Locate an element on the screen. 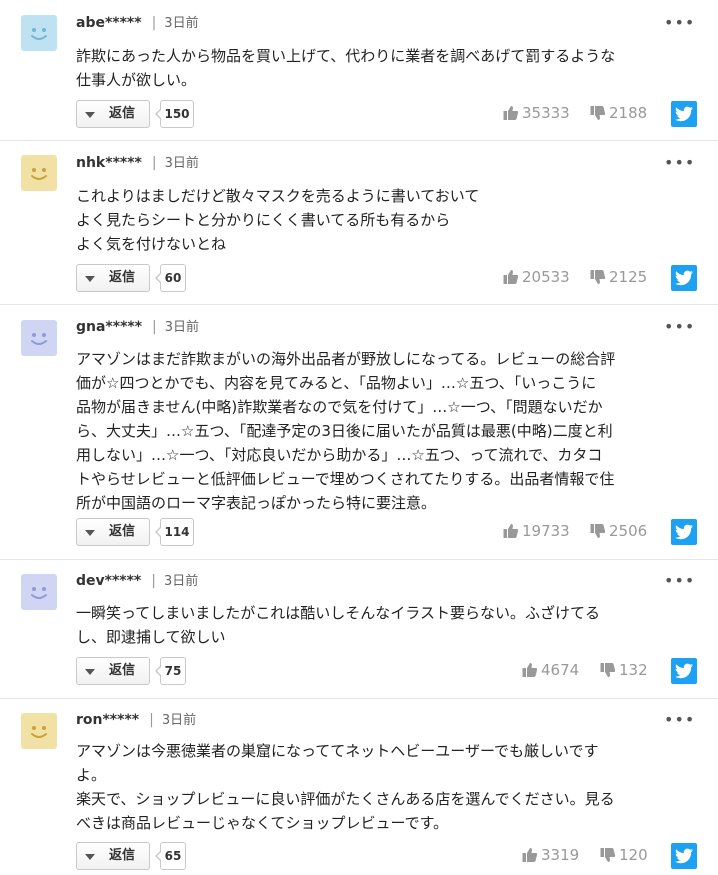 The width and height of the screenshot is (718, 875). like-count: 4674 is located at coordinates (560, 670).